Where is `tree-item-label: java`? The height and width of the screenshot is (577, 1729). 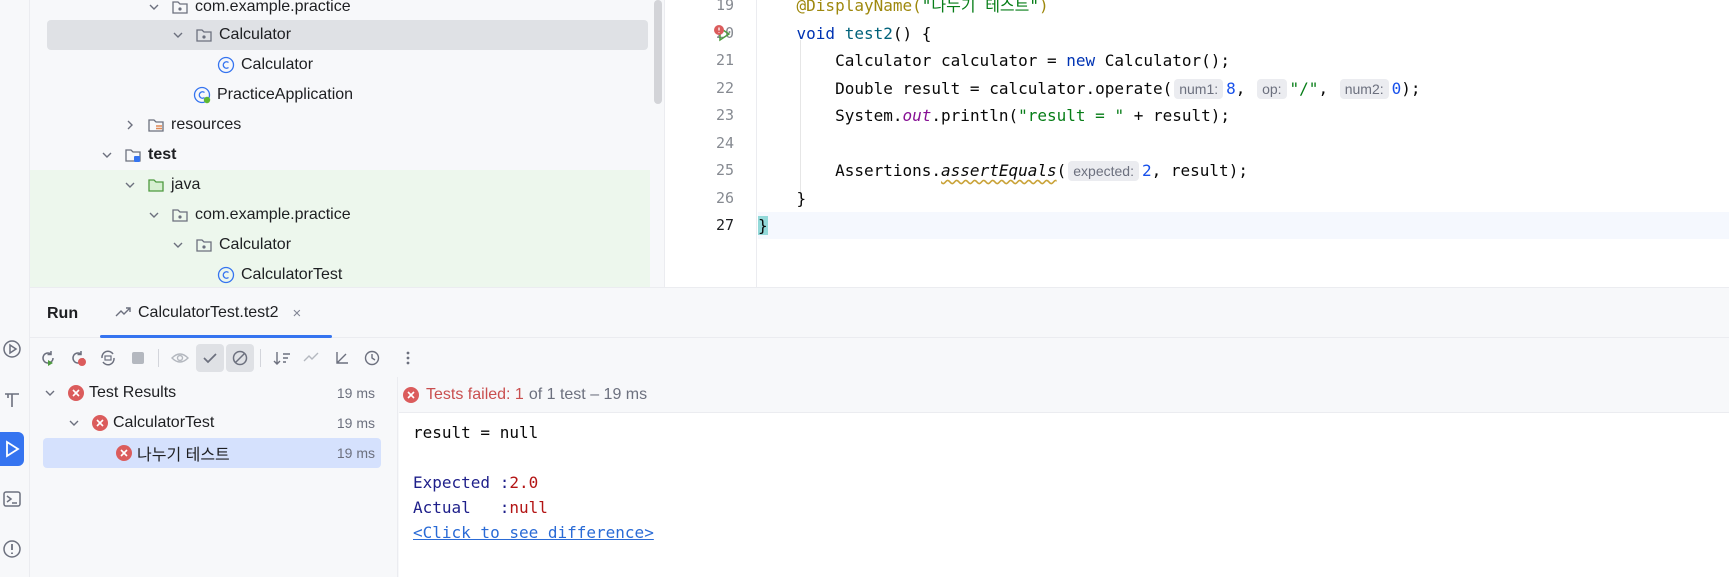
tree-item-label: java is located at coordinates (186, 184).